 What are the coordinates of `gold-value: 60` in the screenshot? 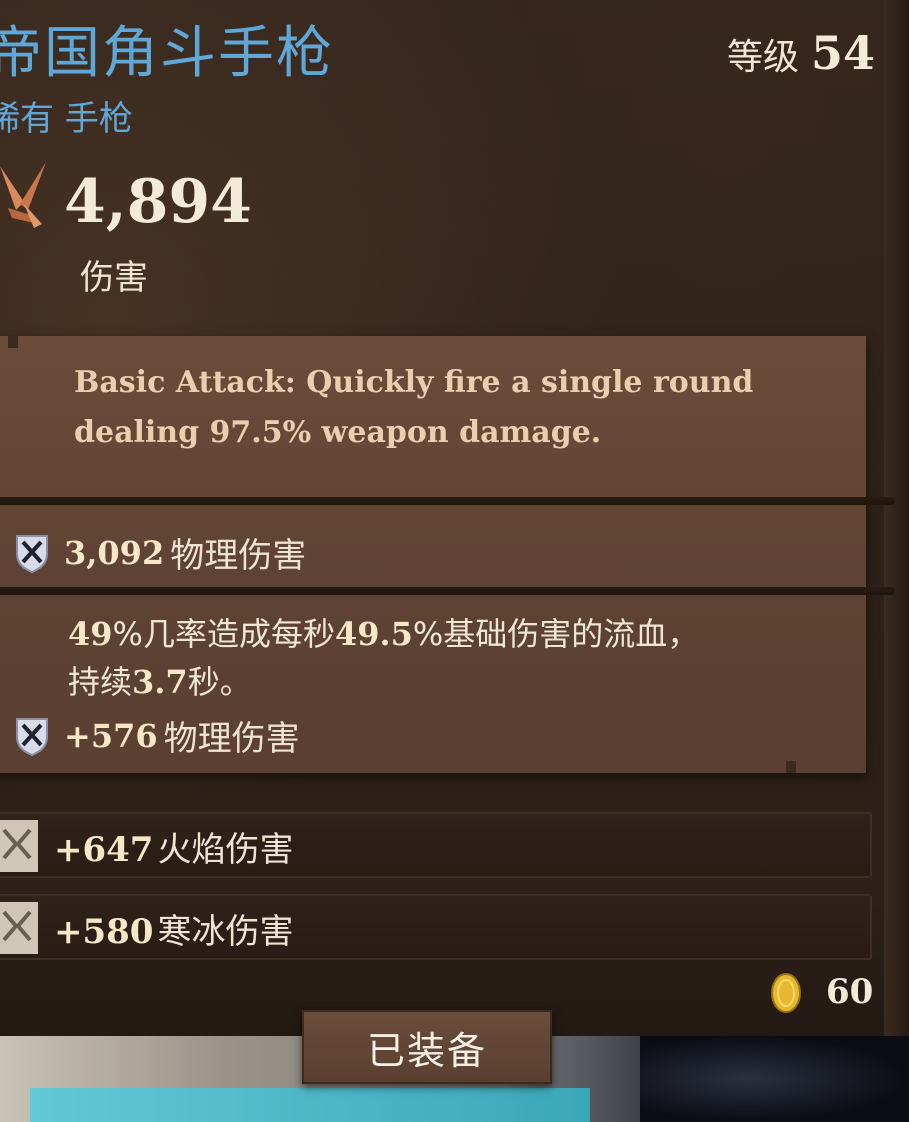 It's located at (850, 992).